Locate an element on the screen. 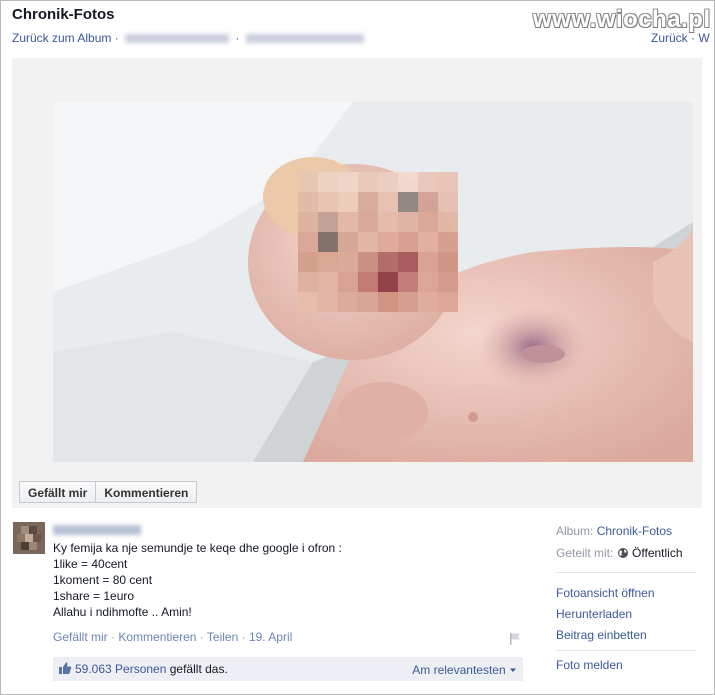 This screenshot has width=715, height=695. post-date-link: 19. April is located at coordinates (270, 637).